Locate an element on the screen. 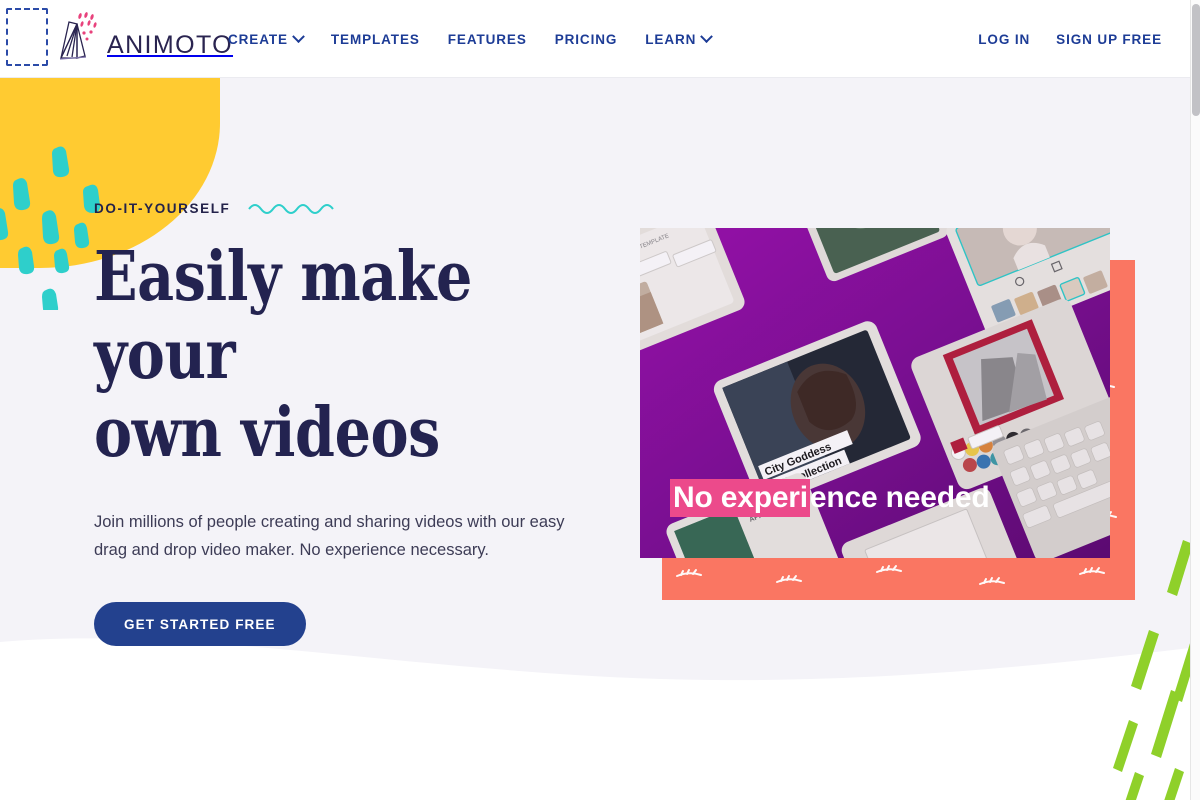 The image size is (1200, 800). main-navigation: CREATE TEMPLATES FEATURES PRICING LEARN is located at coordinates (471, 39).